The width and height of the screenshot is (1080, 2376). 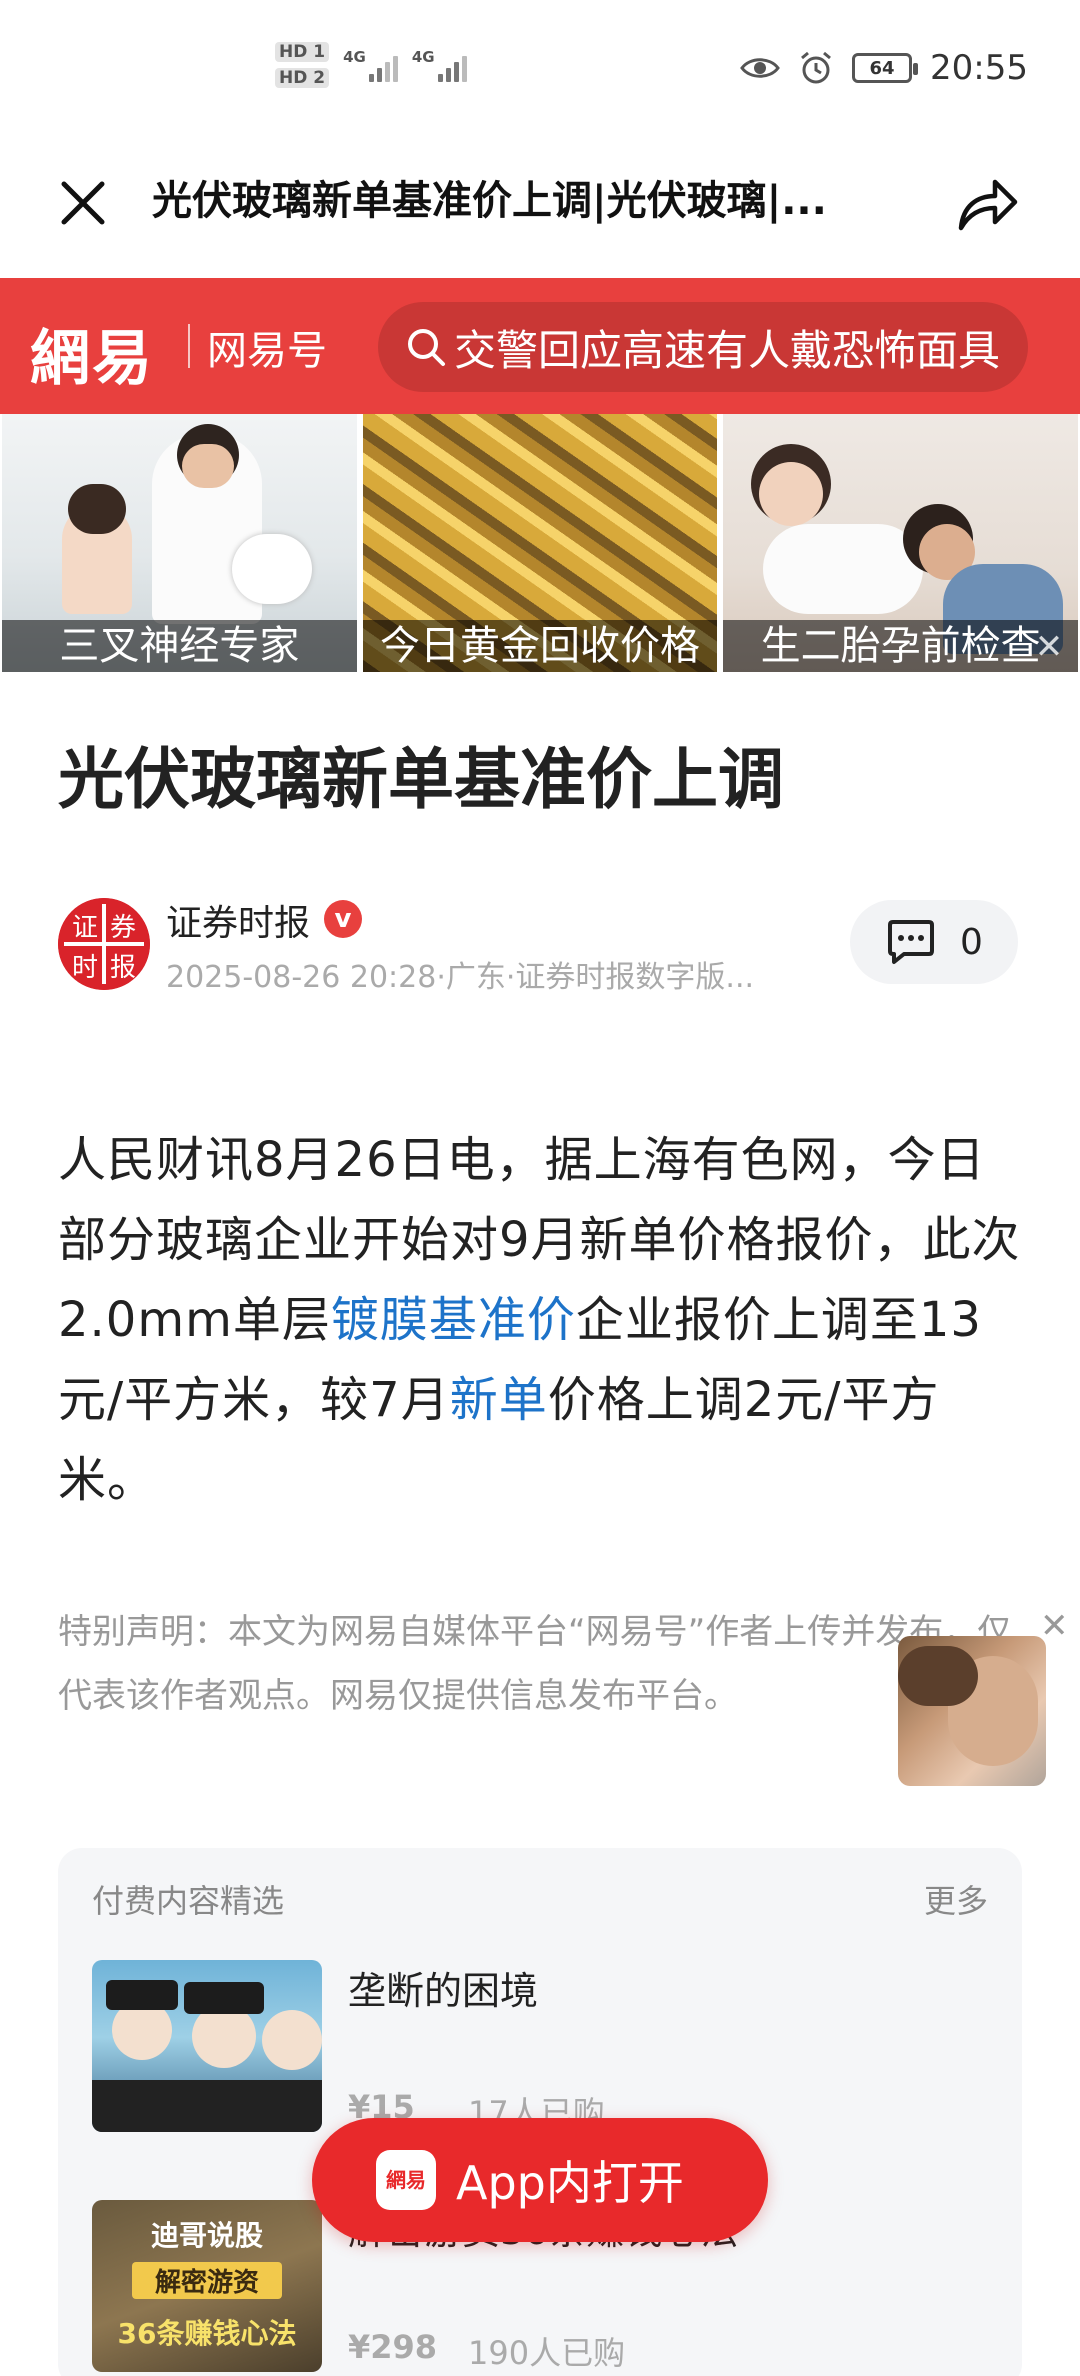 I want to click on paid-item-thumbnail: 迪哥说股 解密游资 36条赚钱心法, so click(x=207, y=2286).